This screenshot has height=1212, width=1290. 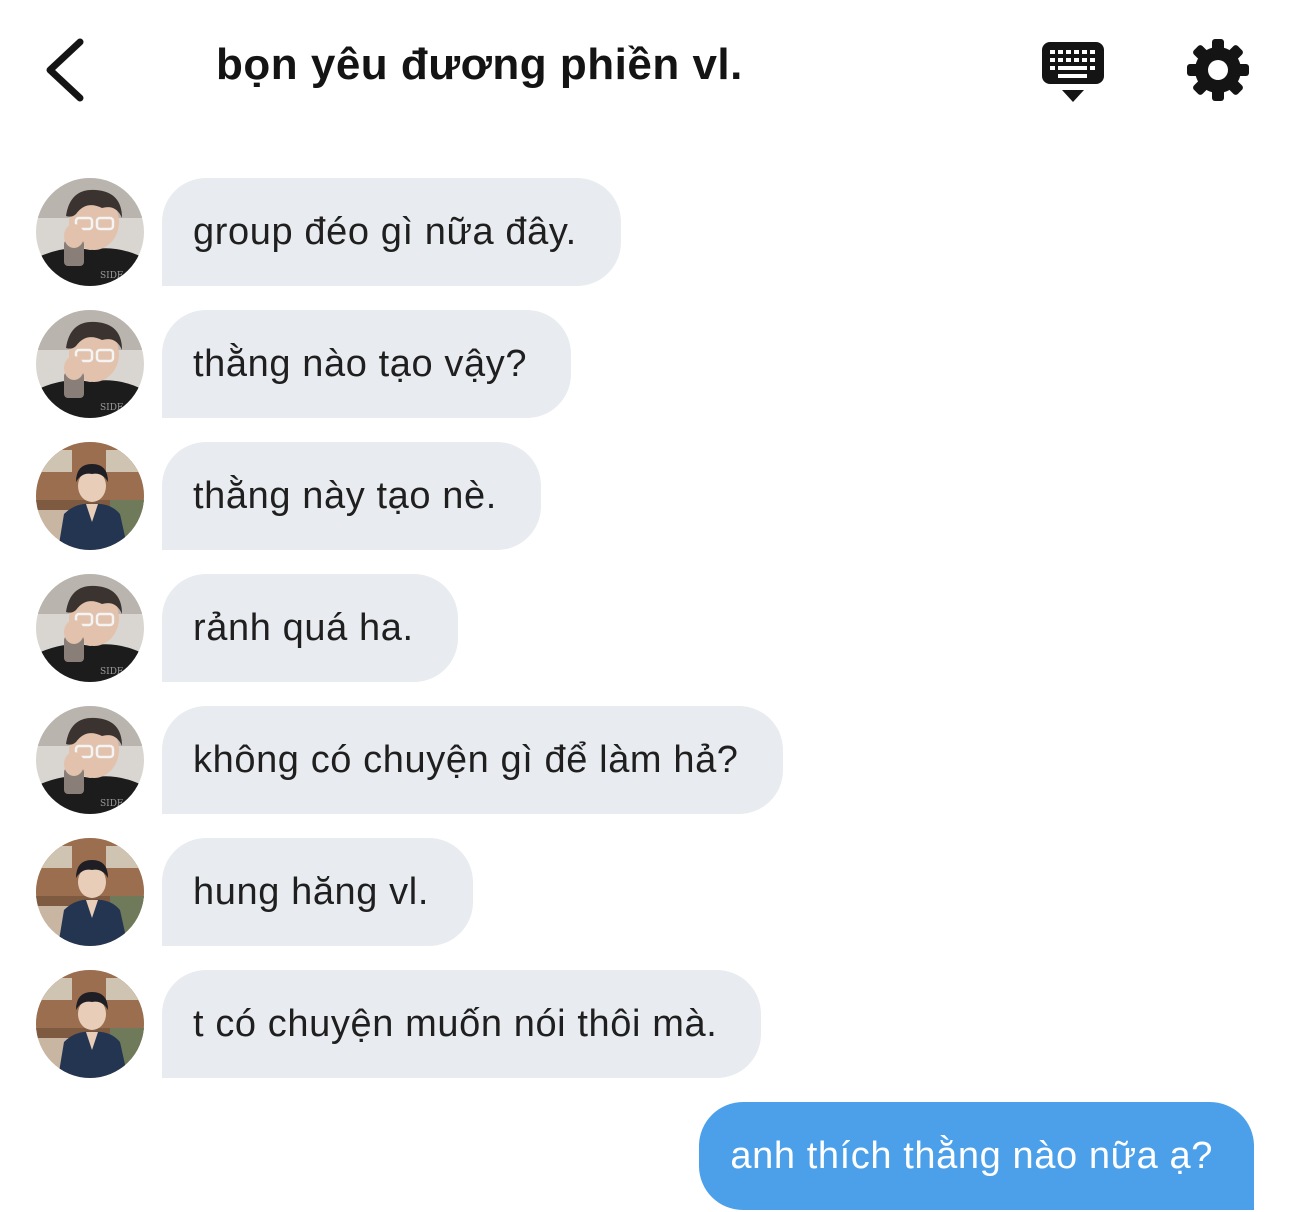 I want to click on message-bubble: group đéo gì nữa đây., so click(x=391, y=232).